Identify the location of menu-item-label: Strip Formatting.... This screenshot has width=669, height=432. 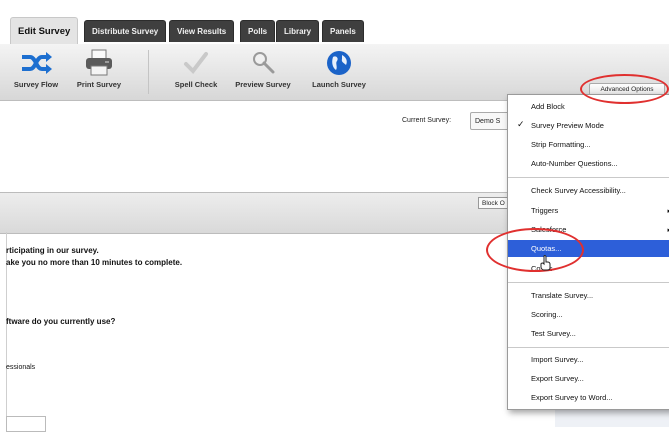
(561, 144).